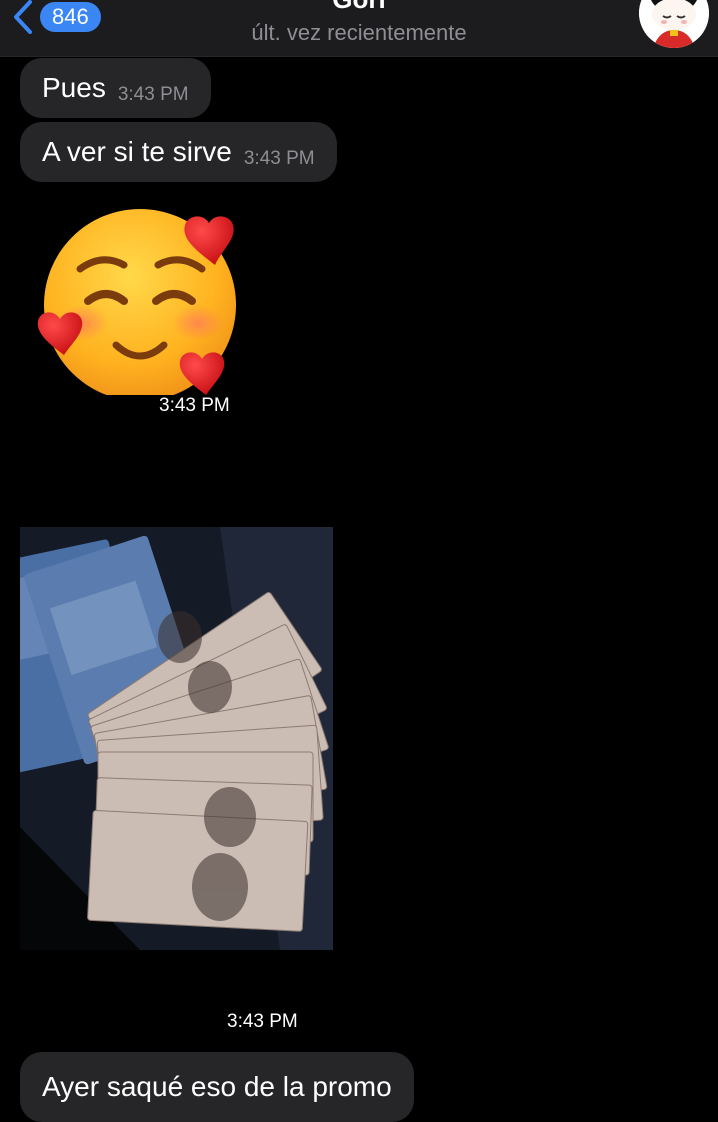  I want to click on message-bubble: Pues 3:43 PM, so click(115, 88).